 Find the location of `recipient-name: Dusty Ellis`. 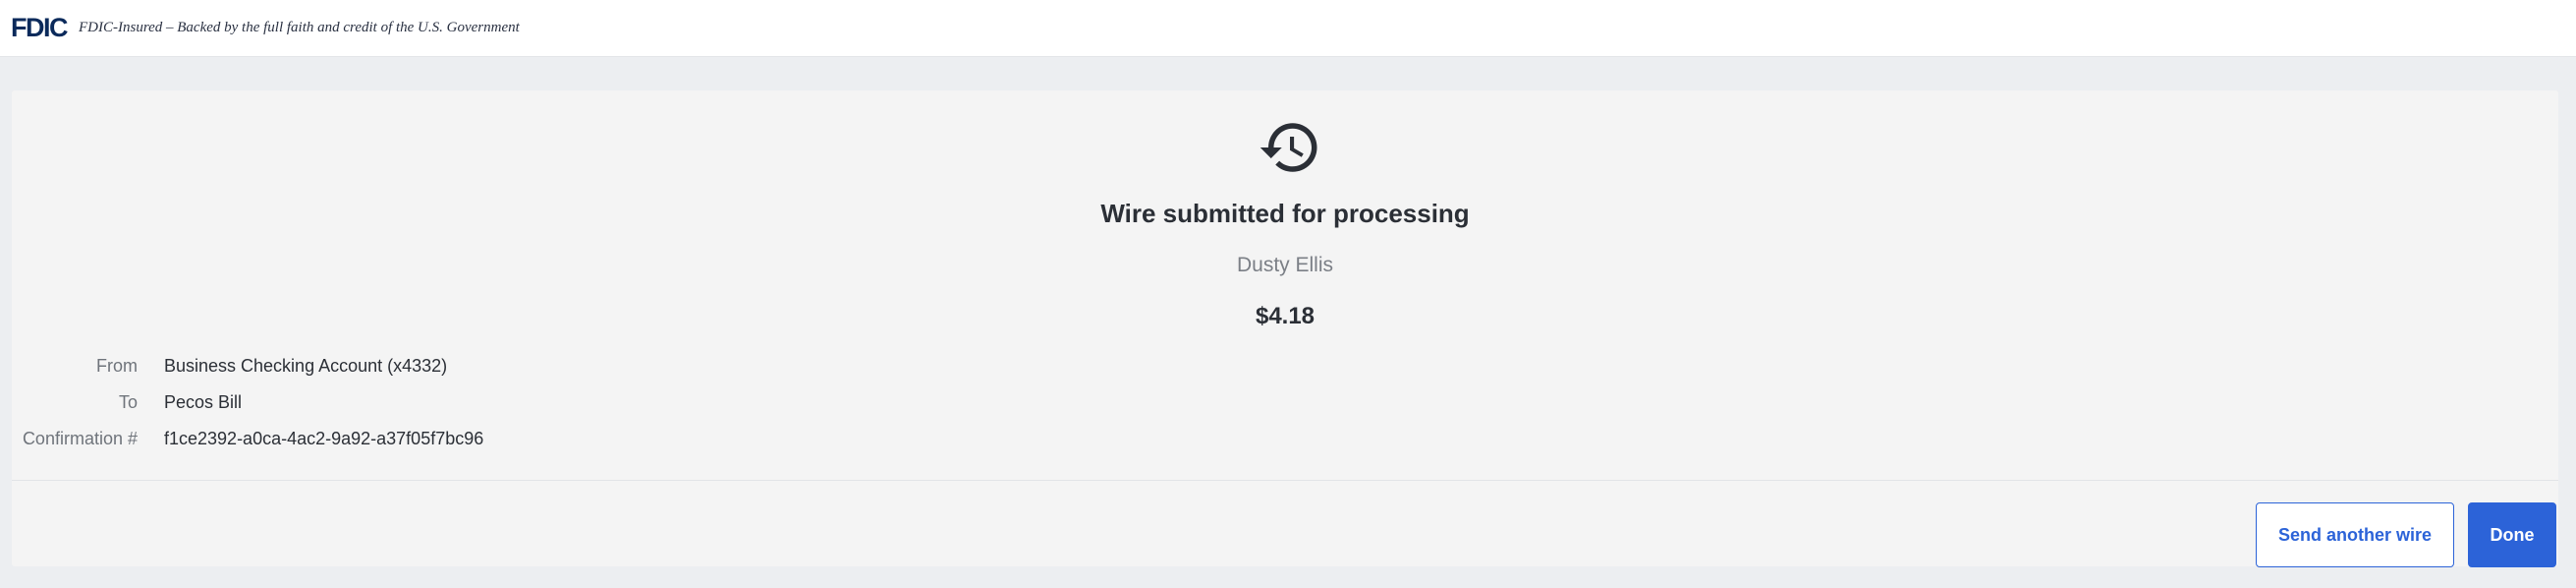

recipient-name: Dusty Ellis is located at coordinates (1285, 265).